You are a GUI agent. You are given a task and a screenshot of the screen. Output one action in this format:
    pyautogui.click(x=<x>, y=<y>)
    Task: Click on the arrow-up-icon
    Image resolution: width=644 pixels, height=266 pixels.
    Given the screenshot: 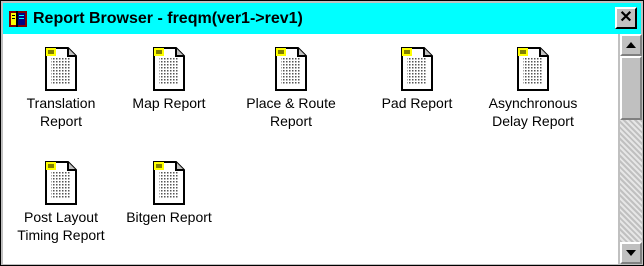 What is the action you would take?
    pyautogui.click(x=631, y=45)
    